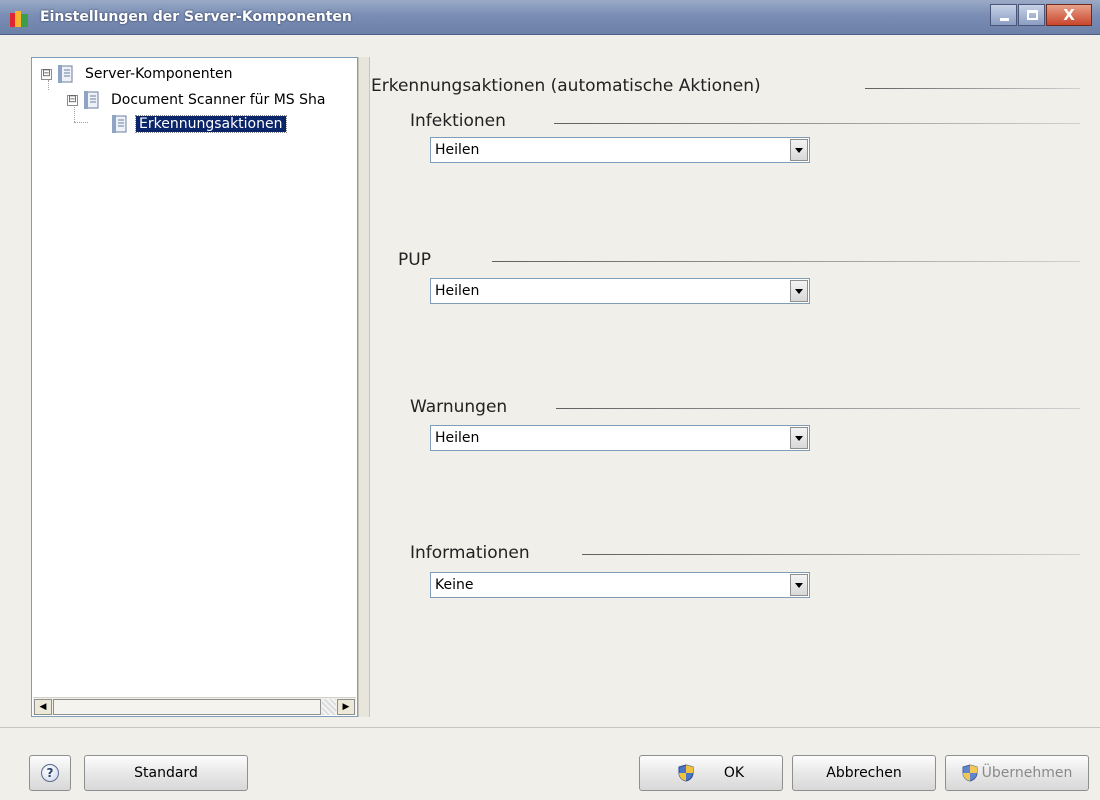 This screenshot has width=1100, height=800. What do you see at coordinates (620, 438) in the screenshot?
I see `warnungen-select: Heilen` at bounding box center [620, 438].